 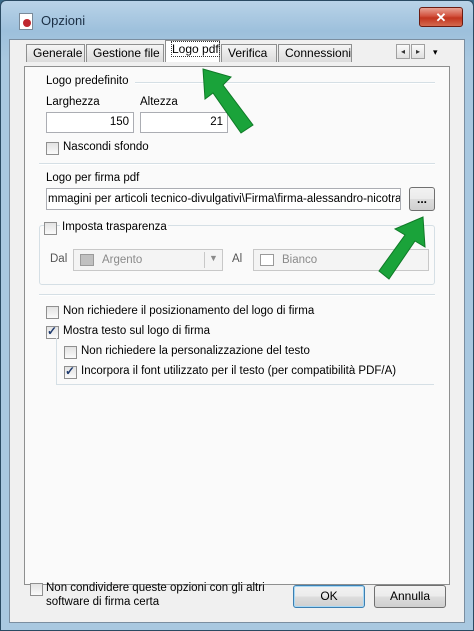 I want to click on from-color-select: Argento ▼, so click(x=148, y=260).